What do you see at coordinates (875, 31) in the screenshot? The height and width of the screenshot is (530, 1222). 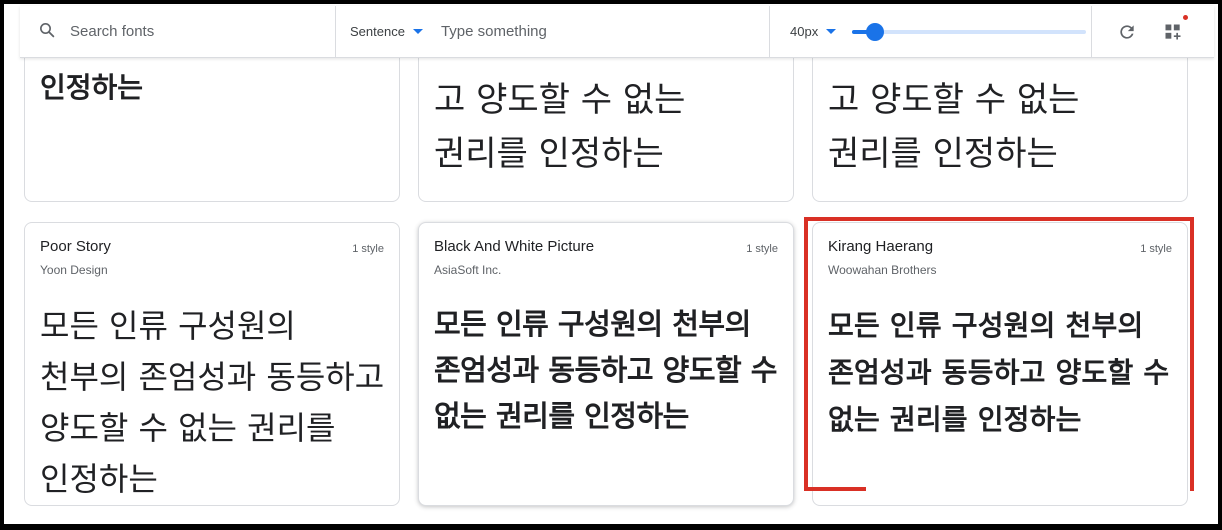 I see `slider-thumb` at bounding box center [875, 31].